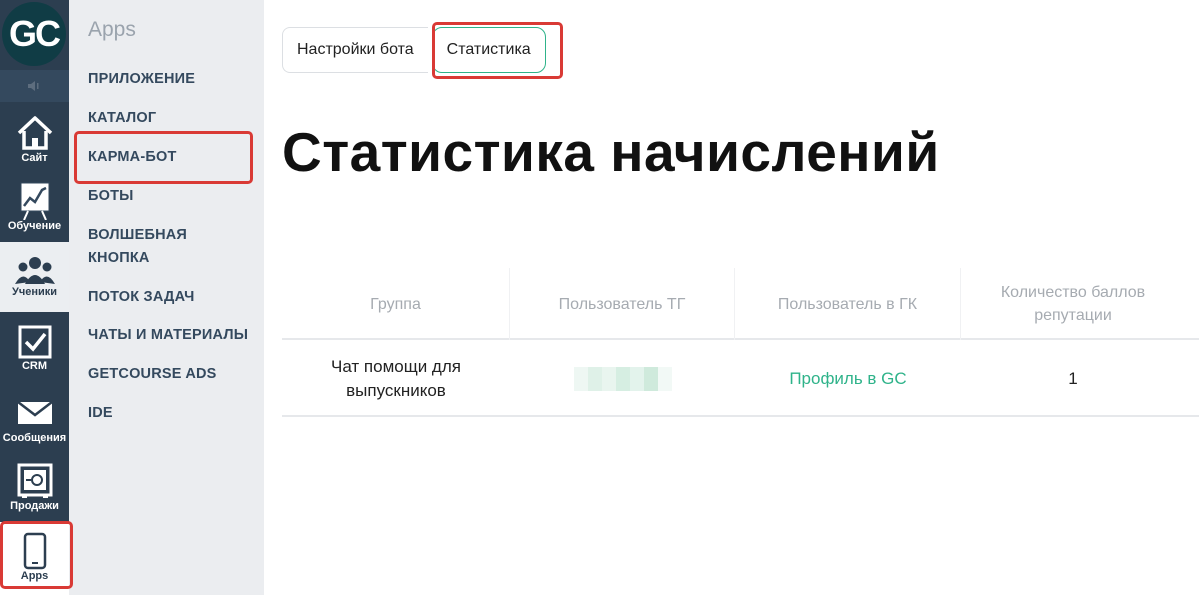  I want to click on submenu-item-bots: БОТЫ, so click(111, 196).